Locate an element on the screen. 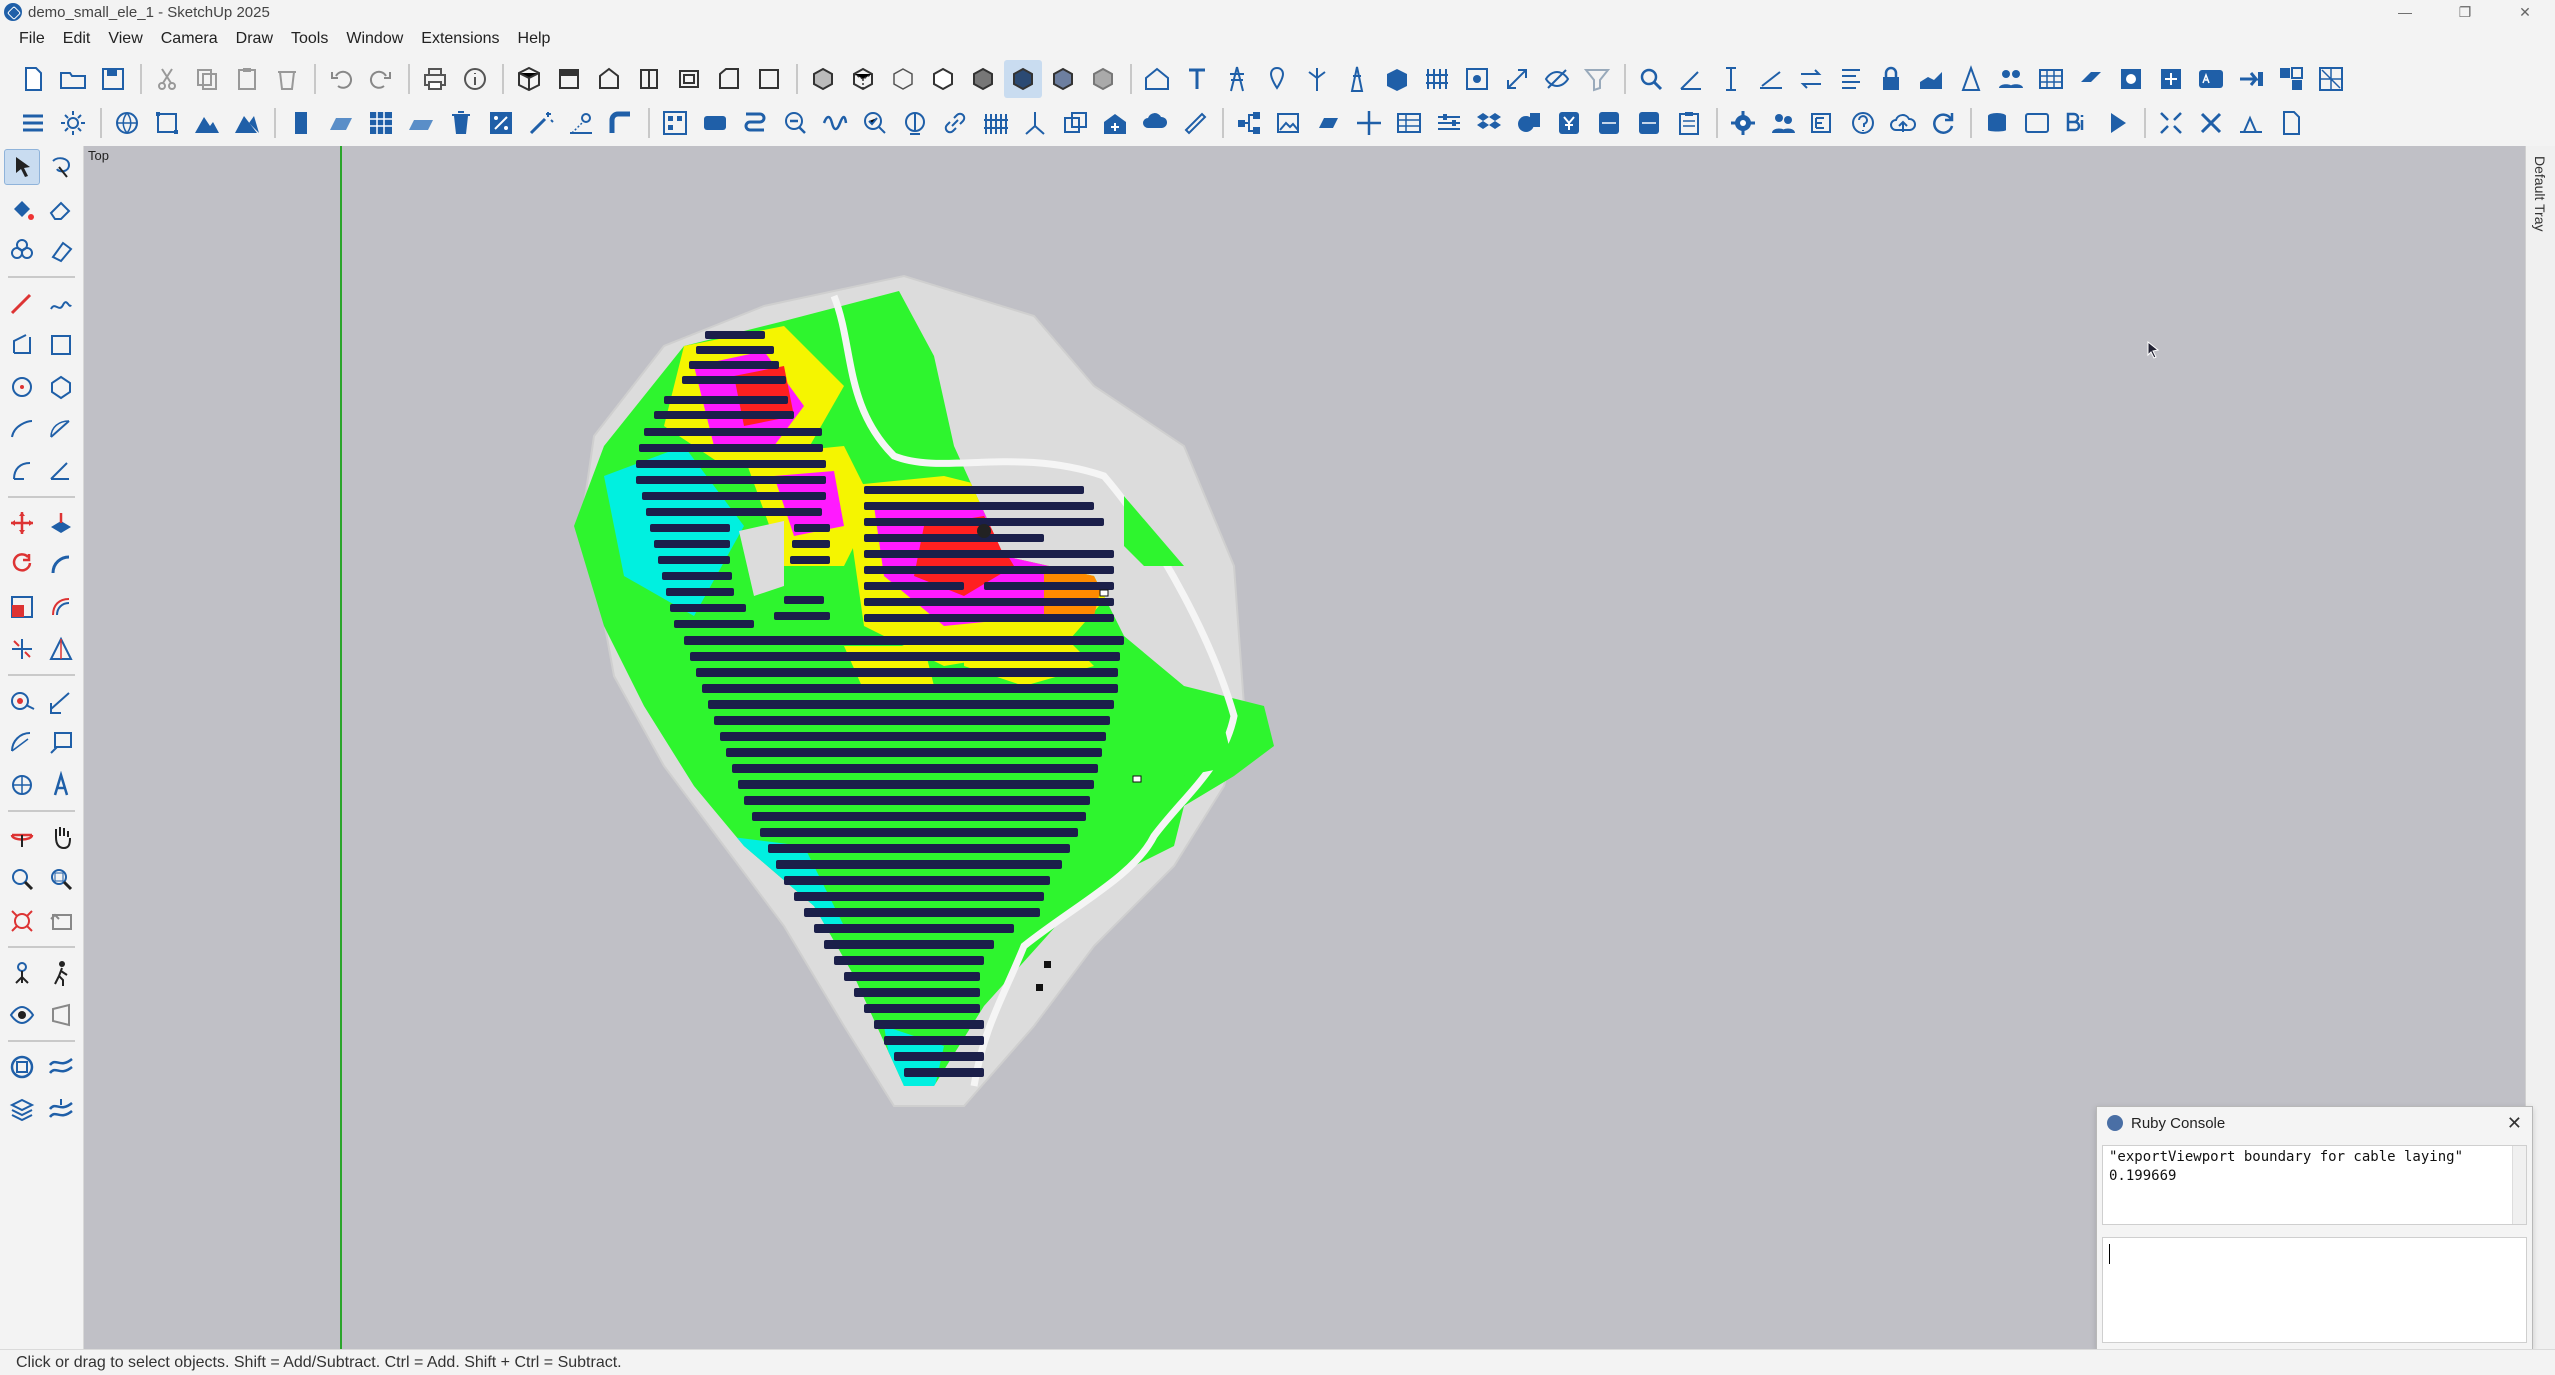 This screenshot has height=1375, width=2555. label-text-icon is located at coordinates (61, 743).